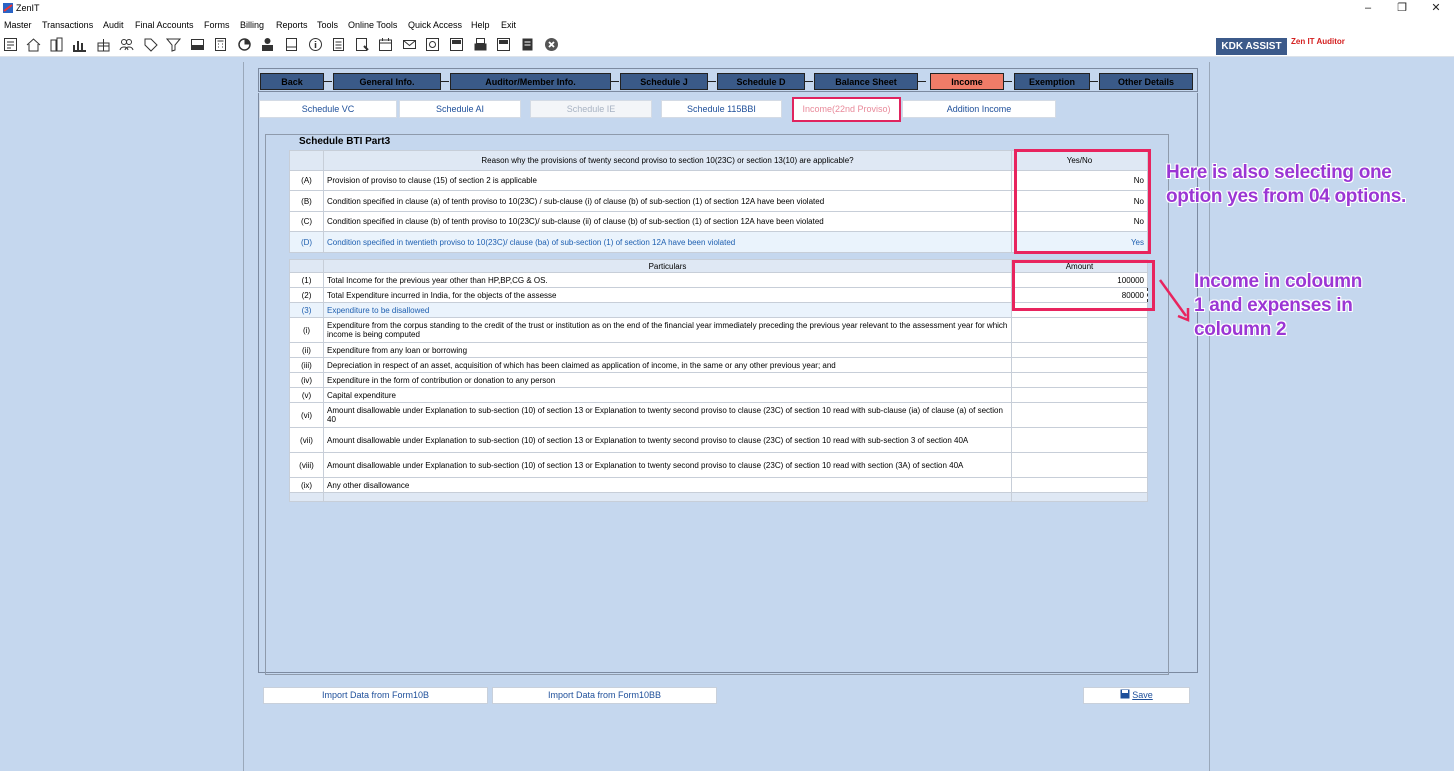 The height and width of the screenshot is (771, 1454). Describe the element at coordinates (409, 44) in the screenshot. I see `mail-icon` at that location.